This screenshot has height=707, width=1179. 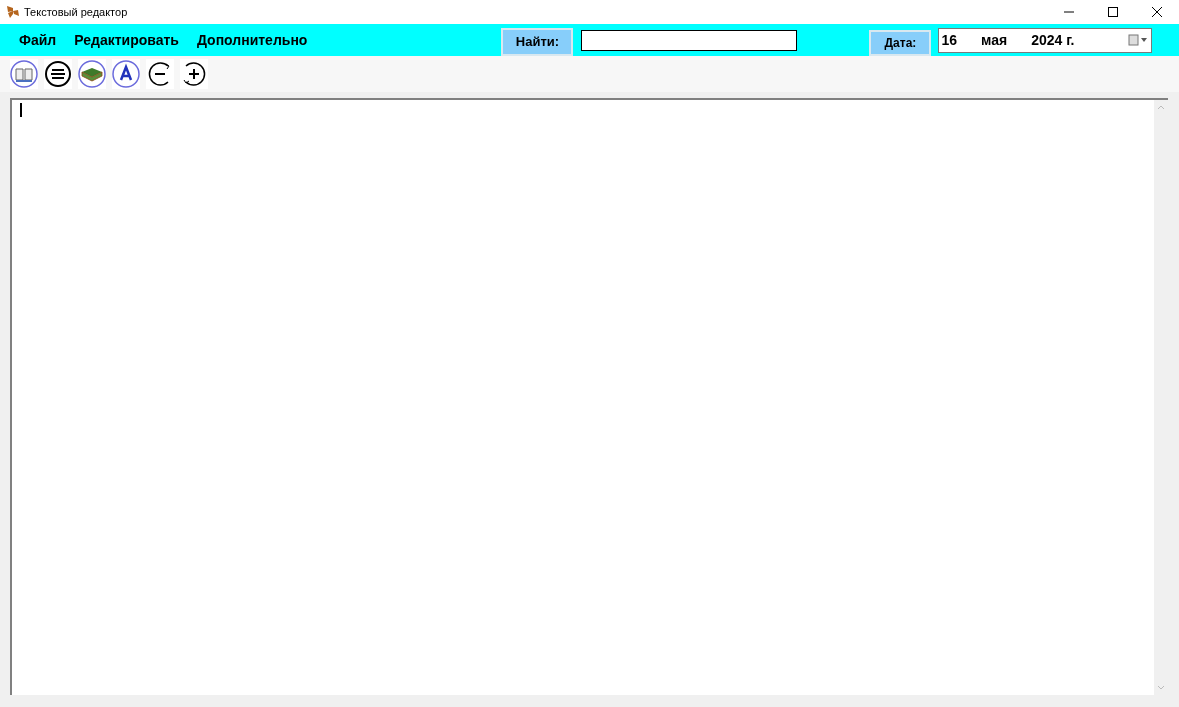 What do you see at coordinates (900, 43) in the screenshot?
I see `date-label: Дата:` at bounding box center [900, 43].